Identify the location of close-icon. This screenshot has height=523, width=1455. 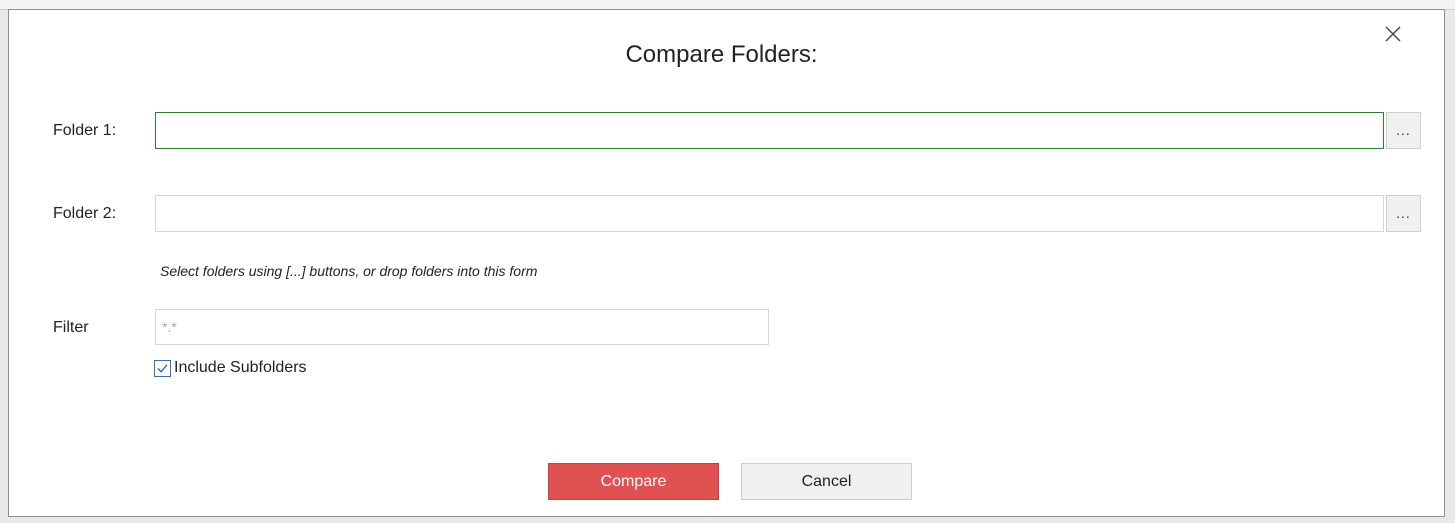
(1393, 34).